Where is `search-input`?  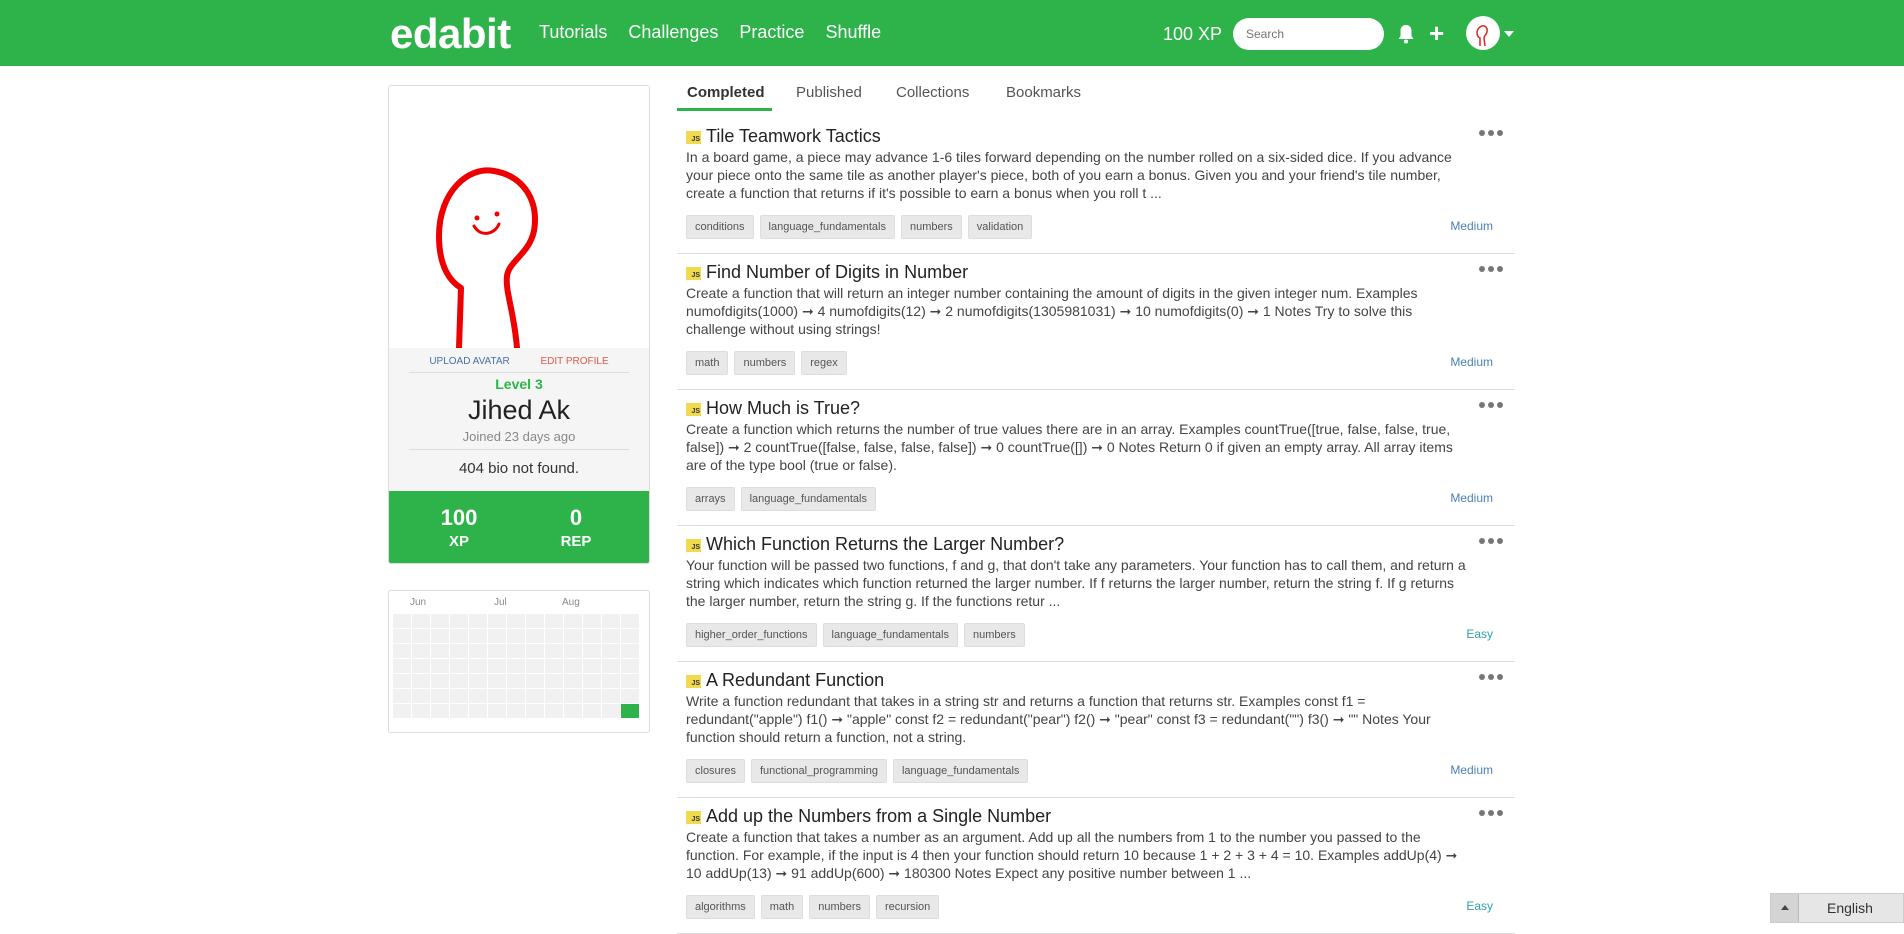 search-input is located at coordinates (1308, 34).